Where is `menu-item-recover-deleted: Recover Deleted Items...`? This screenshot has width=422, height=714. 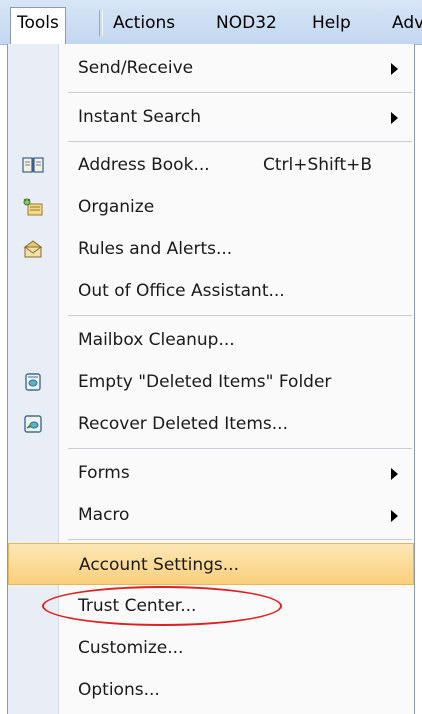 menu-item-recover-deleted: Recover Deleted Items... is located at coordinates (211, 424).